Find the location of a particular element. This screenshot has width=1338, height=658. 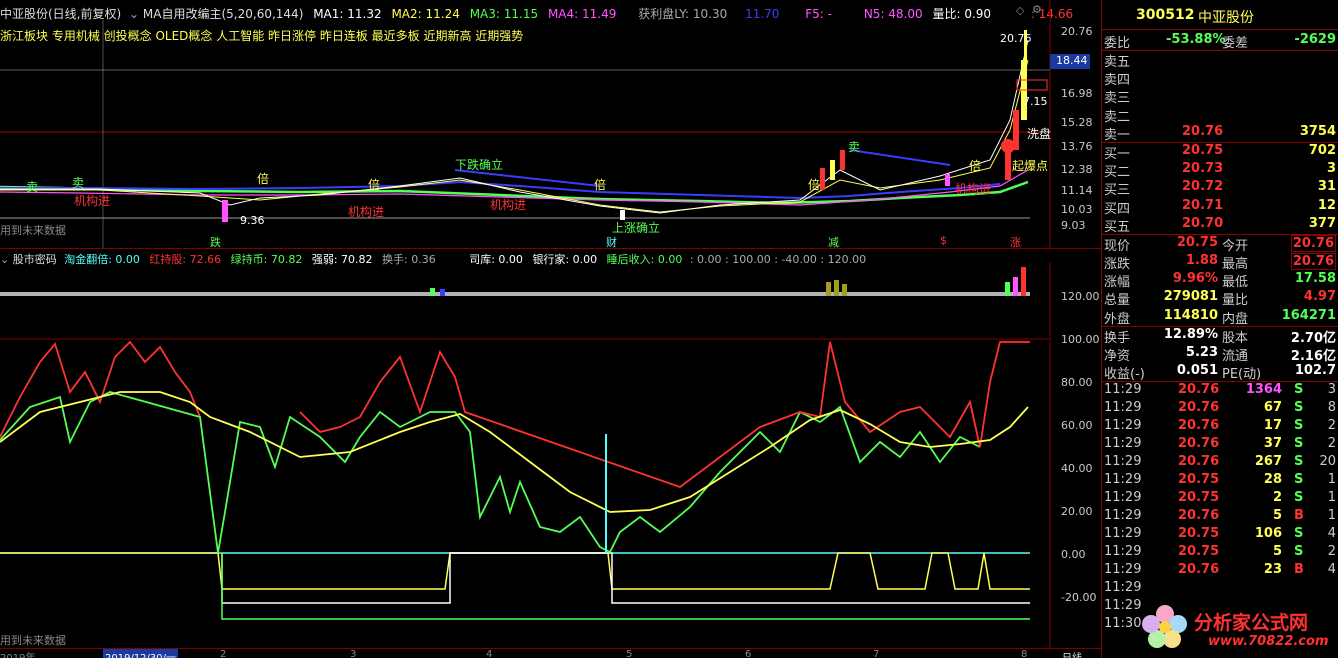

weibi-value: -53.88% is located at coordinates (1196, 39).